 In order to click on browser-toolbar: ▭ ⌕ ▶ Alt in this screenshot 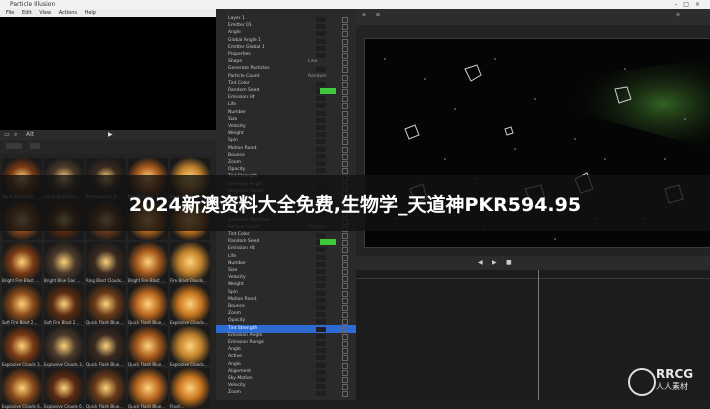, I will do `click(108, 135)`.